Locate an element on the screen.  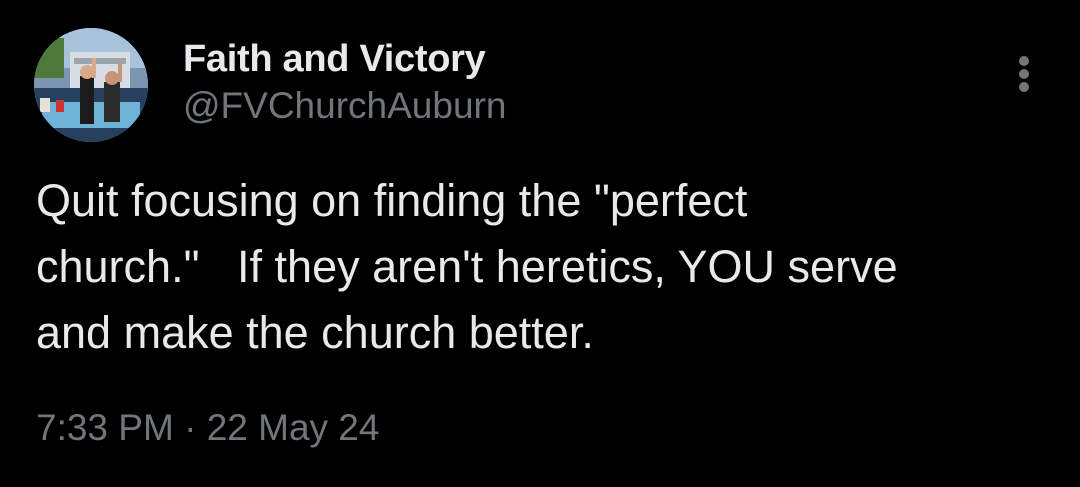
more-vertical-icon is located at coordinates (1024, 61).